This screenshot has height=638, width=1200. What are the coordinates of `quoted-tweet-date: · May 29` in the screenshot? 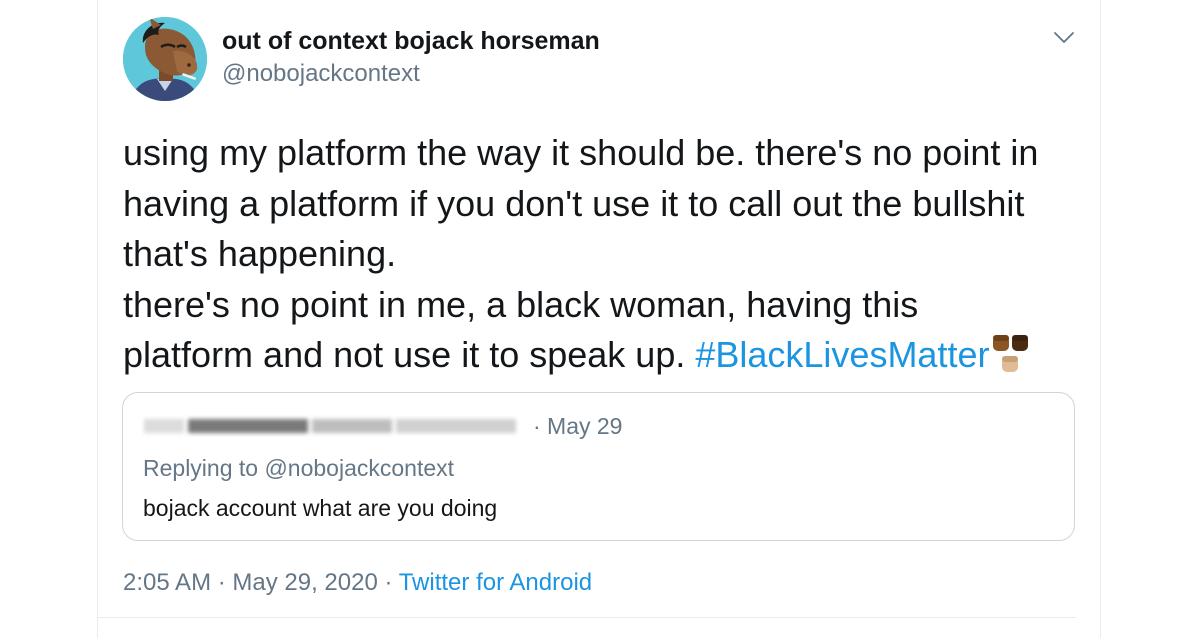 It's located at (577, 426).